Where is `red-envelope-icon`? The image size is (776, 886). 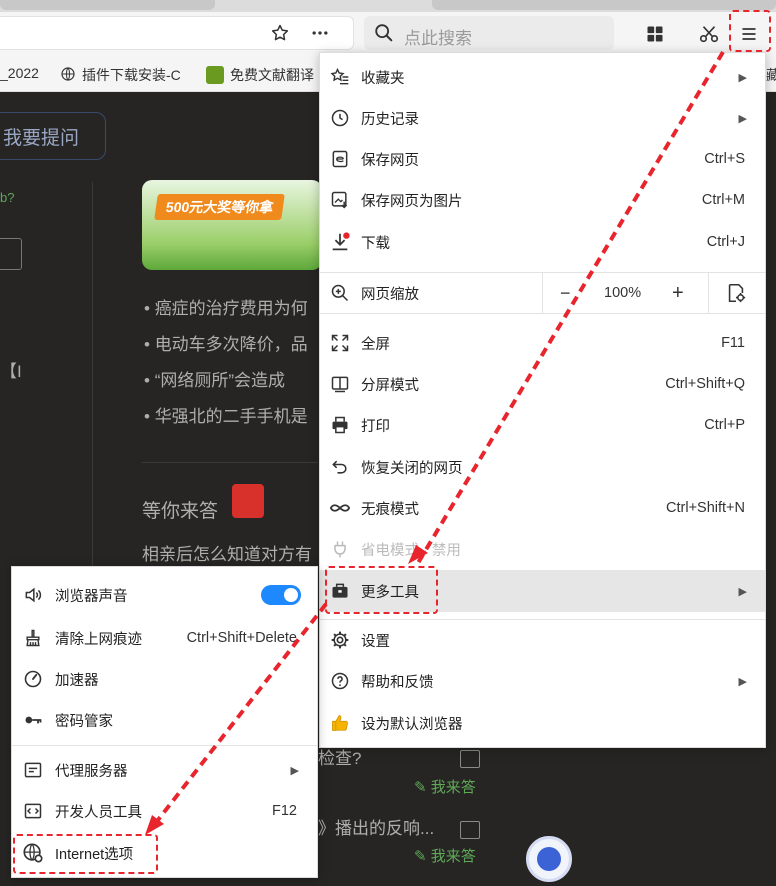
red-envelope-icon is located at coordinates (248, 501).